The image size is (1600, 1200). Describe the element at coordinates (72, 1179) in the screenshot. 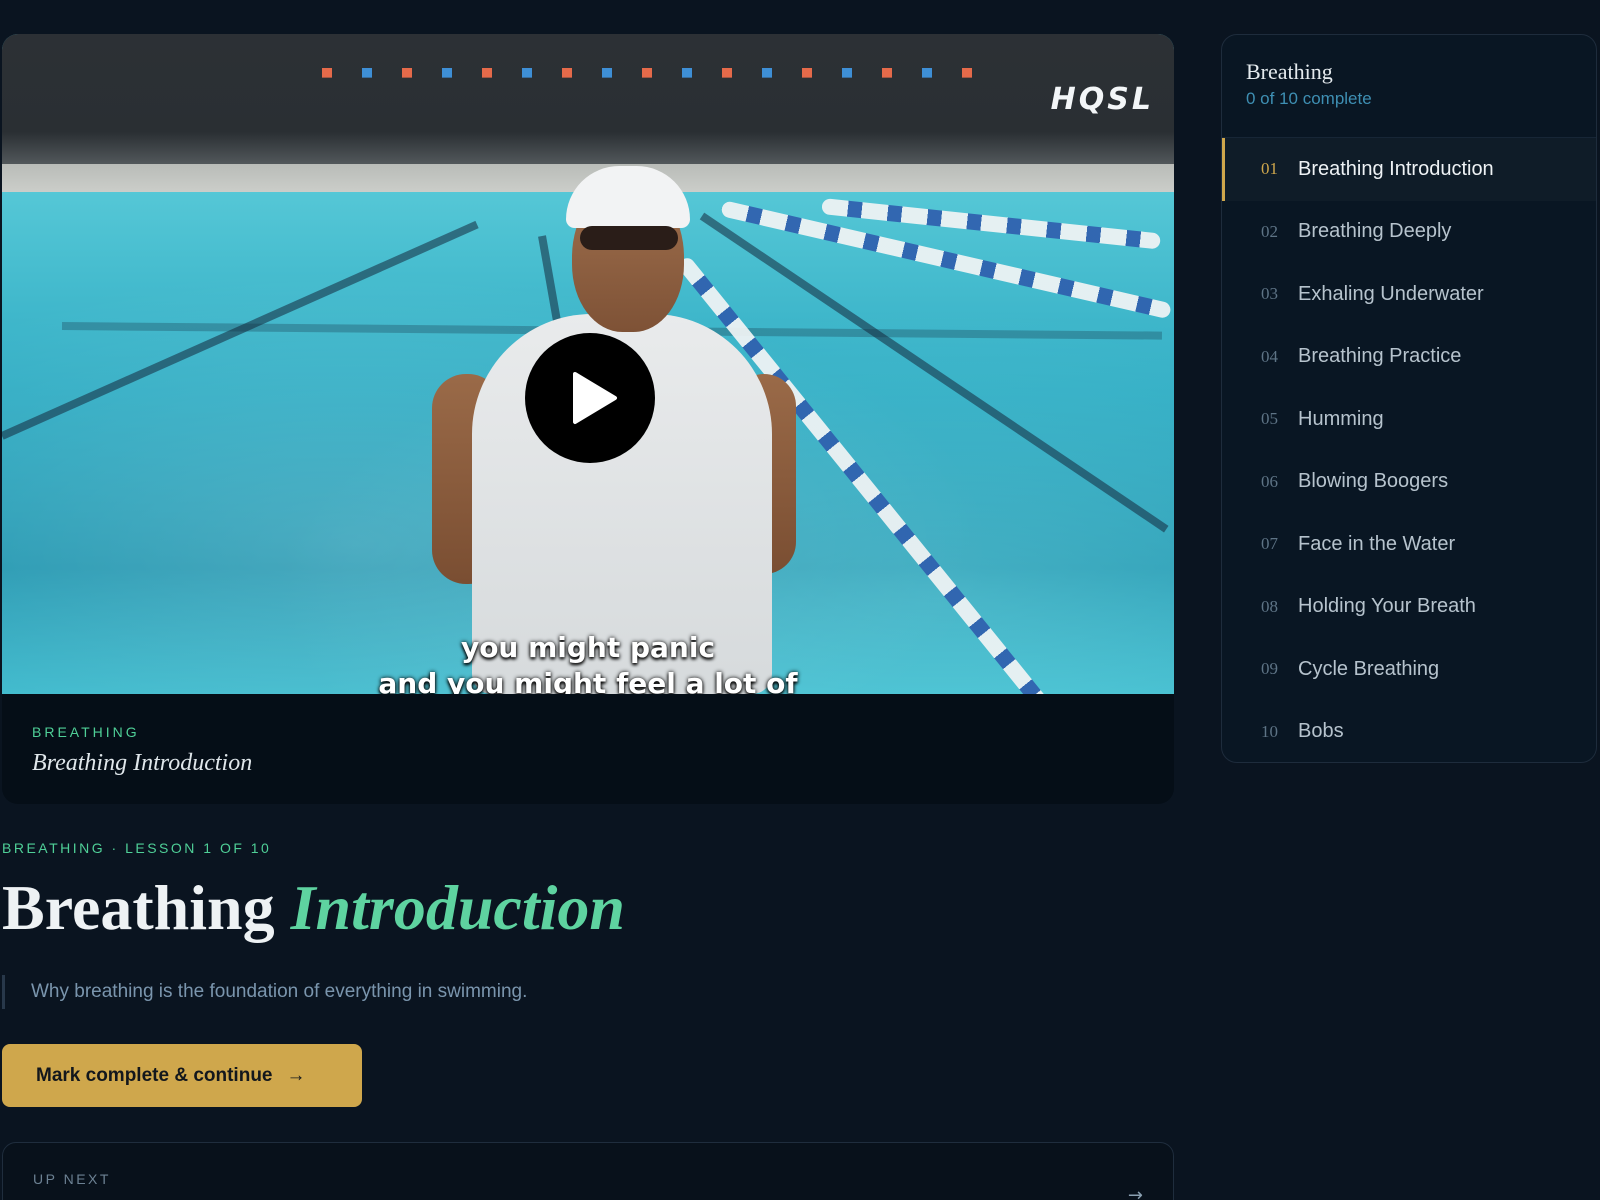

I see `up-next-label: UP NEXT` at that location.